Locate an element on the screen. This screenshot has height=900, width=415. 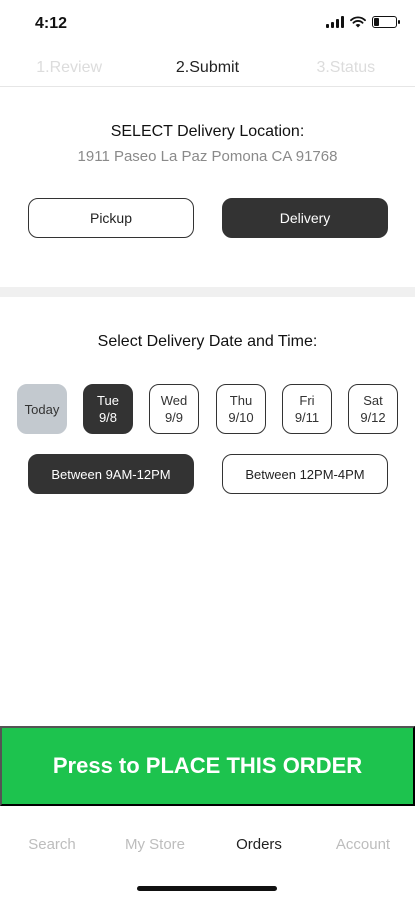
status-time: 4:12 is located at coordinates (51, 23).